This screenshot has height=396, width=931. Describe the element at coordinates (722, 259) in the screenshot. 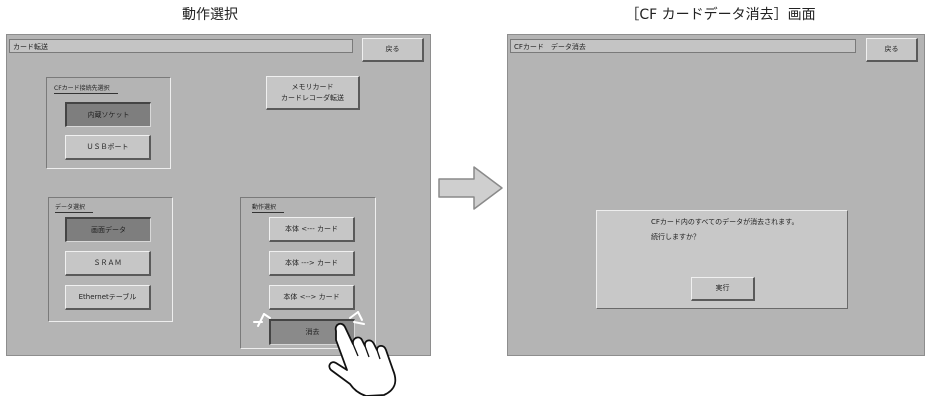

I see `erase-confirm-dialog: CFカード内のすべてのデータが消去されます。 続行しますか？ 実行` at that location.